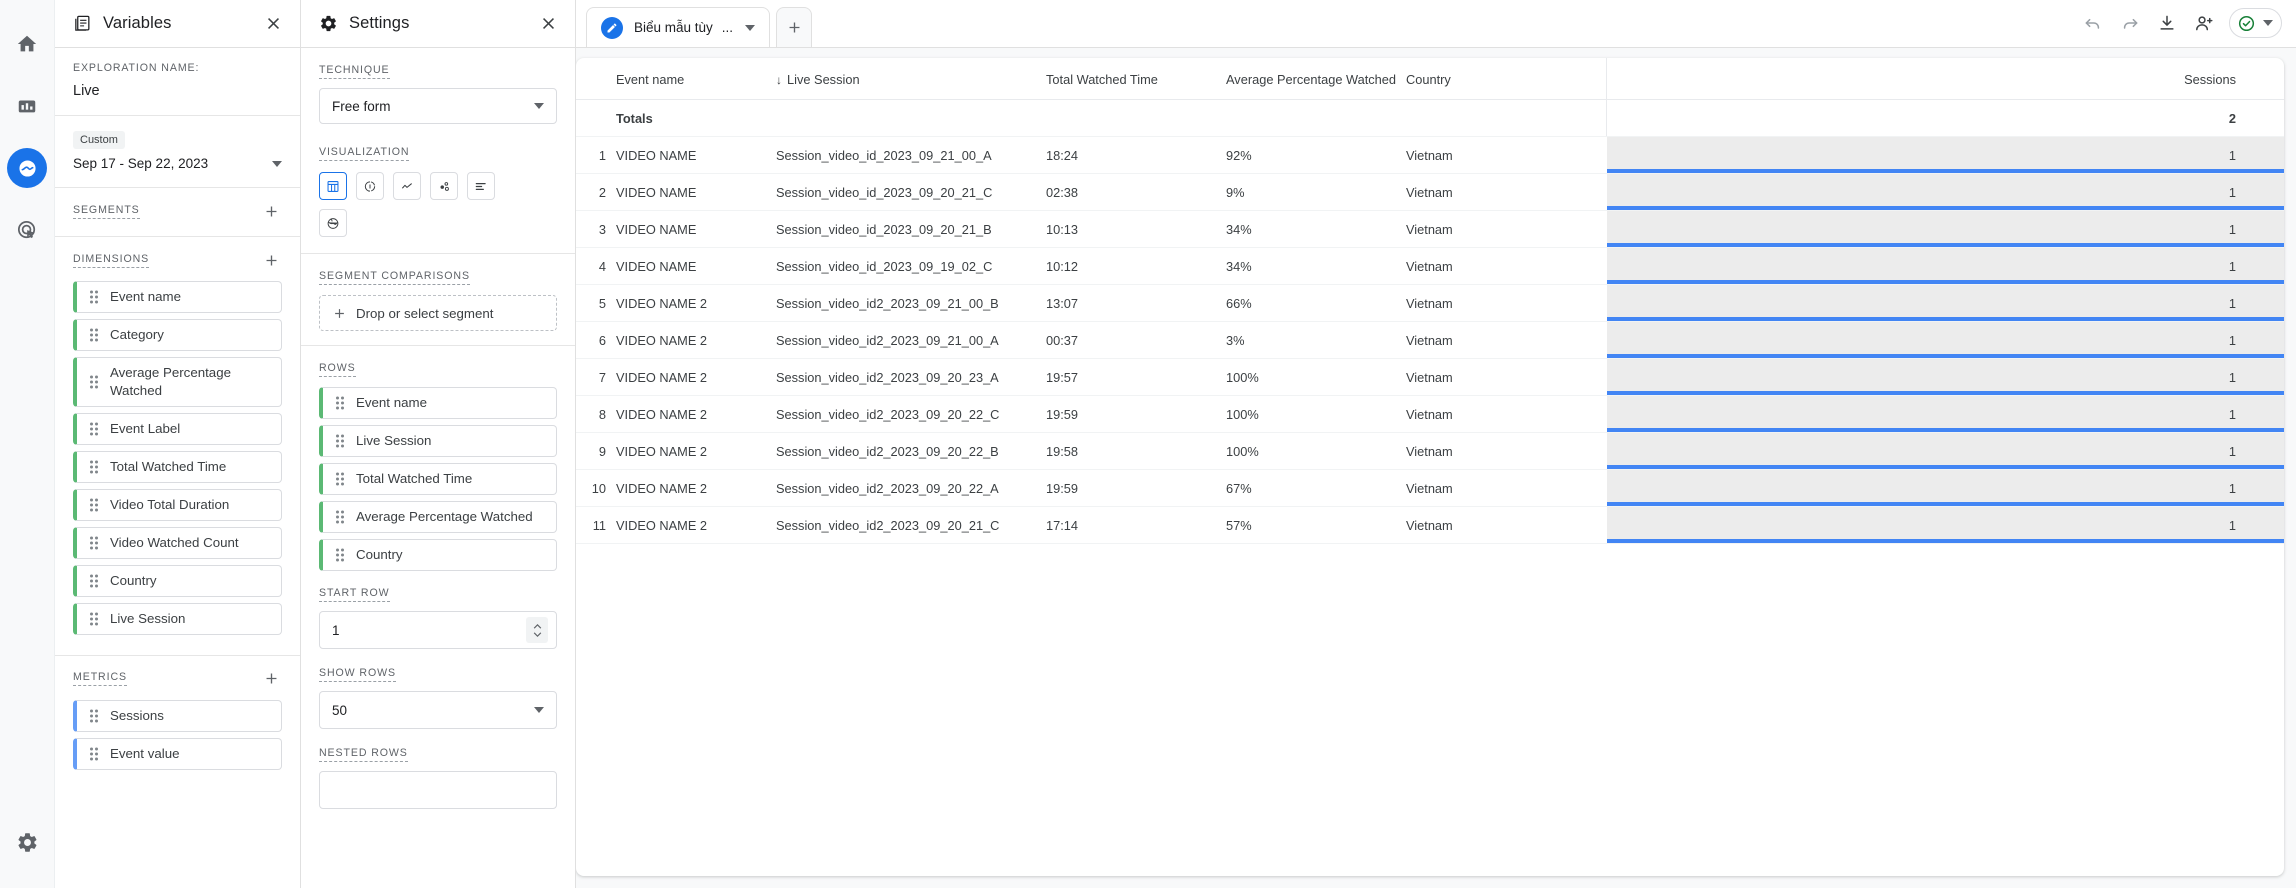 This screenshot has height=888, width=2296. I want to click on dimension-pill-5: Total Watched Time, so click(177, 466).